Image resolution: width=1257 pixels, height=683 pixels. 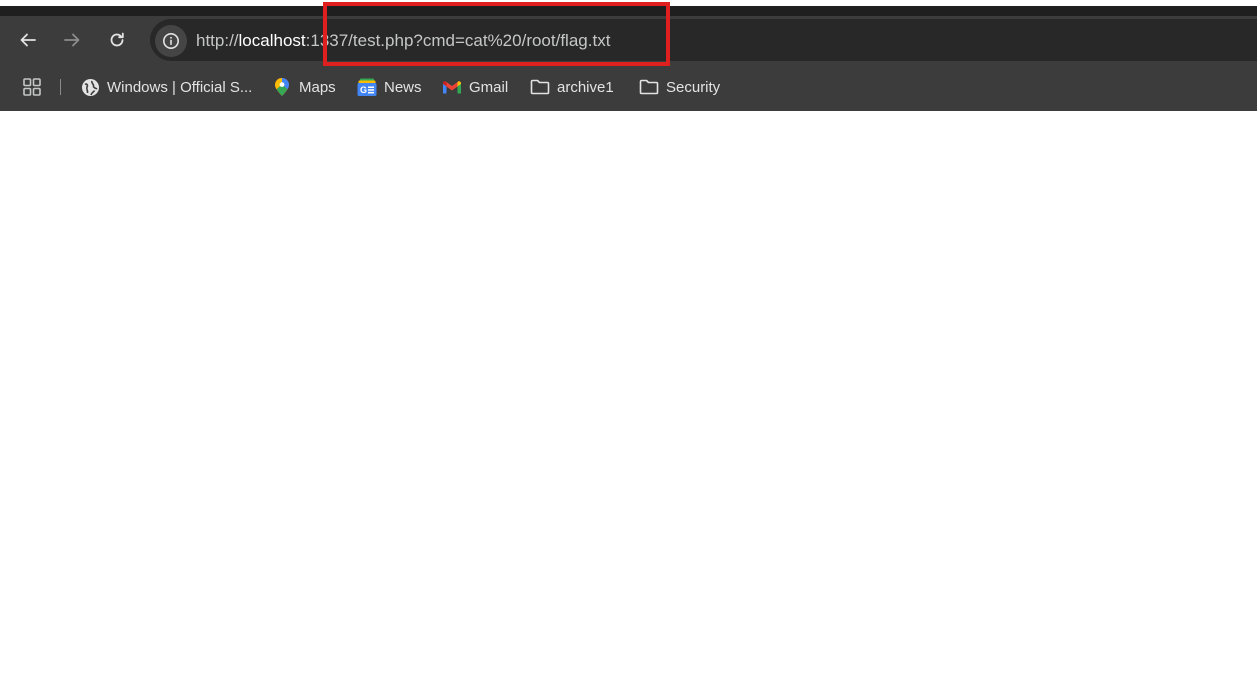 I want to click on bookmark-gmail: Gmail, so click(x=475, y=87).